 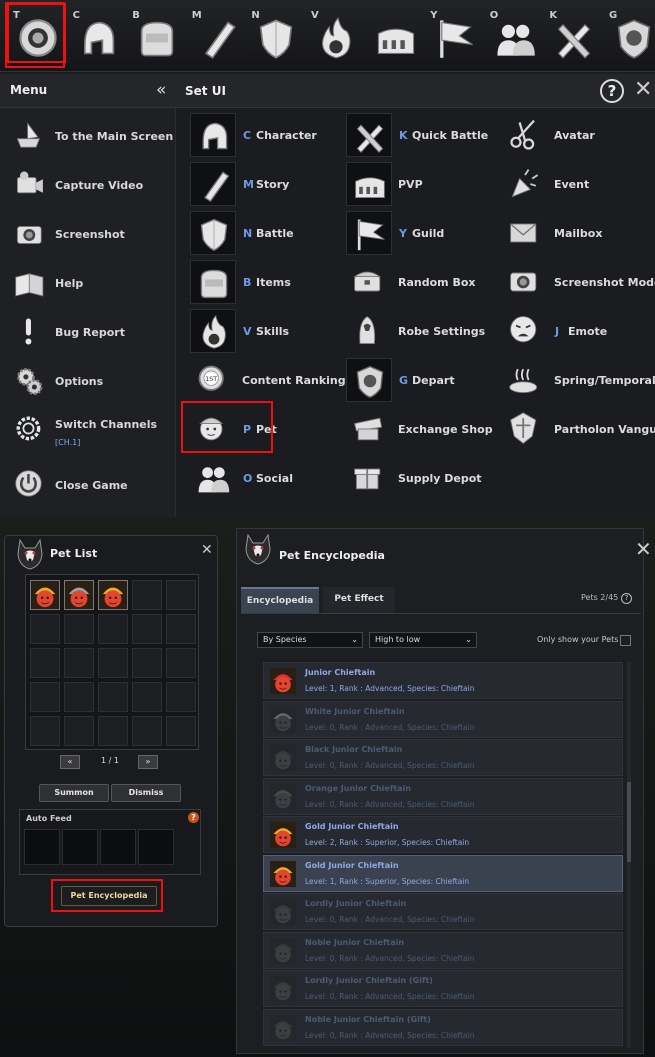 I want to click on pet-list-close-button: ✕, so click(x=207, y=550).